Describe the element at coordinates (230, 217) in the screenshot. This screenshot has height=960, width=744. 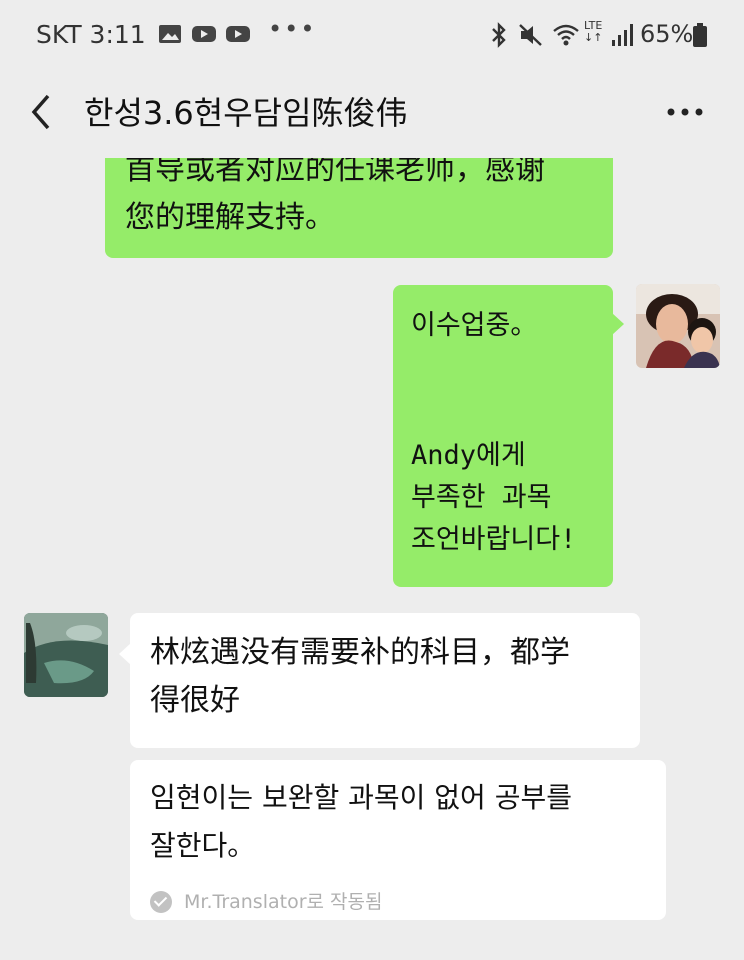
I see `message-line: 您的理解支持。` at that location.